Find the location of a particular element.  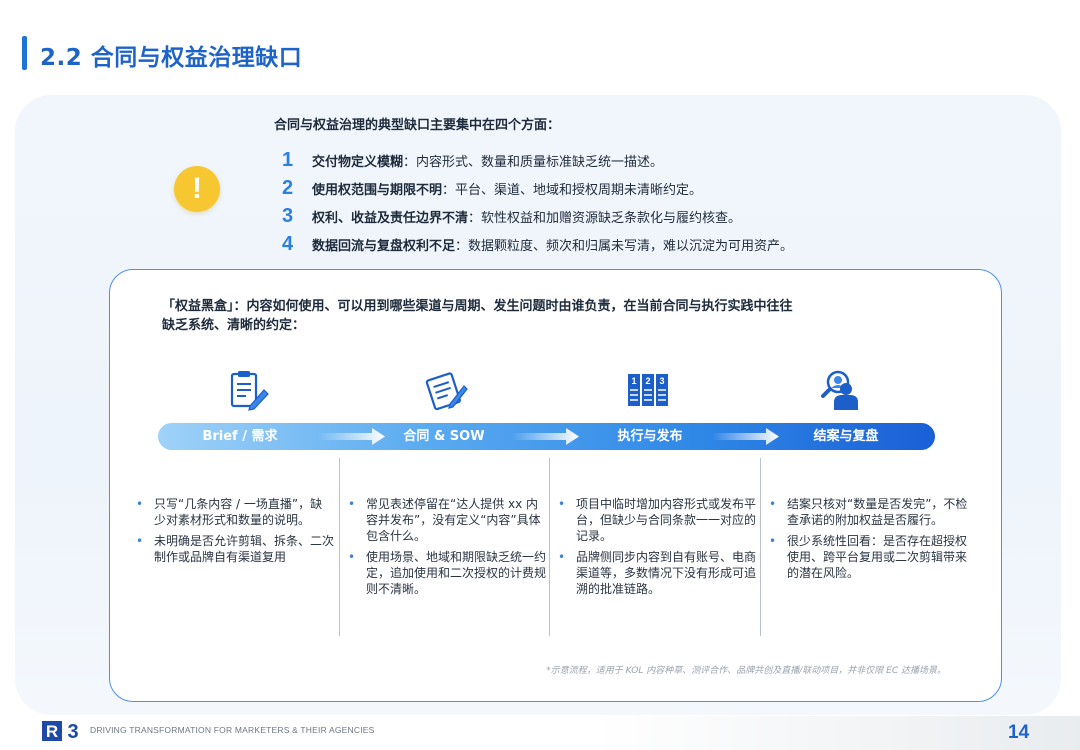

page-title: 2.2 合同与权益治理缺口 is located at coordinates (171, 58).